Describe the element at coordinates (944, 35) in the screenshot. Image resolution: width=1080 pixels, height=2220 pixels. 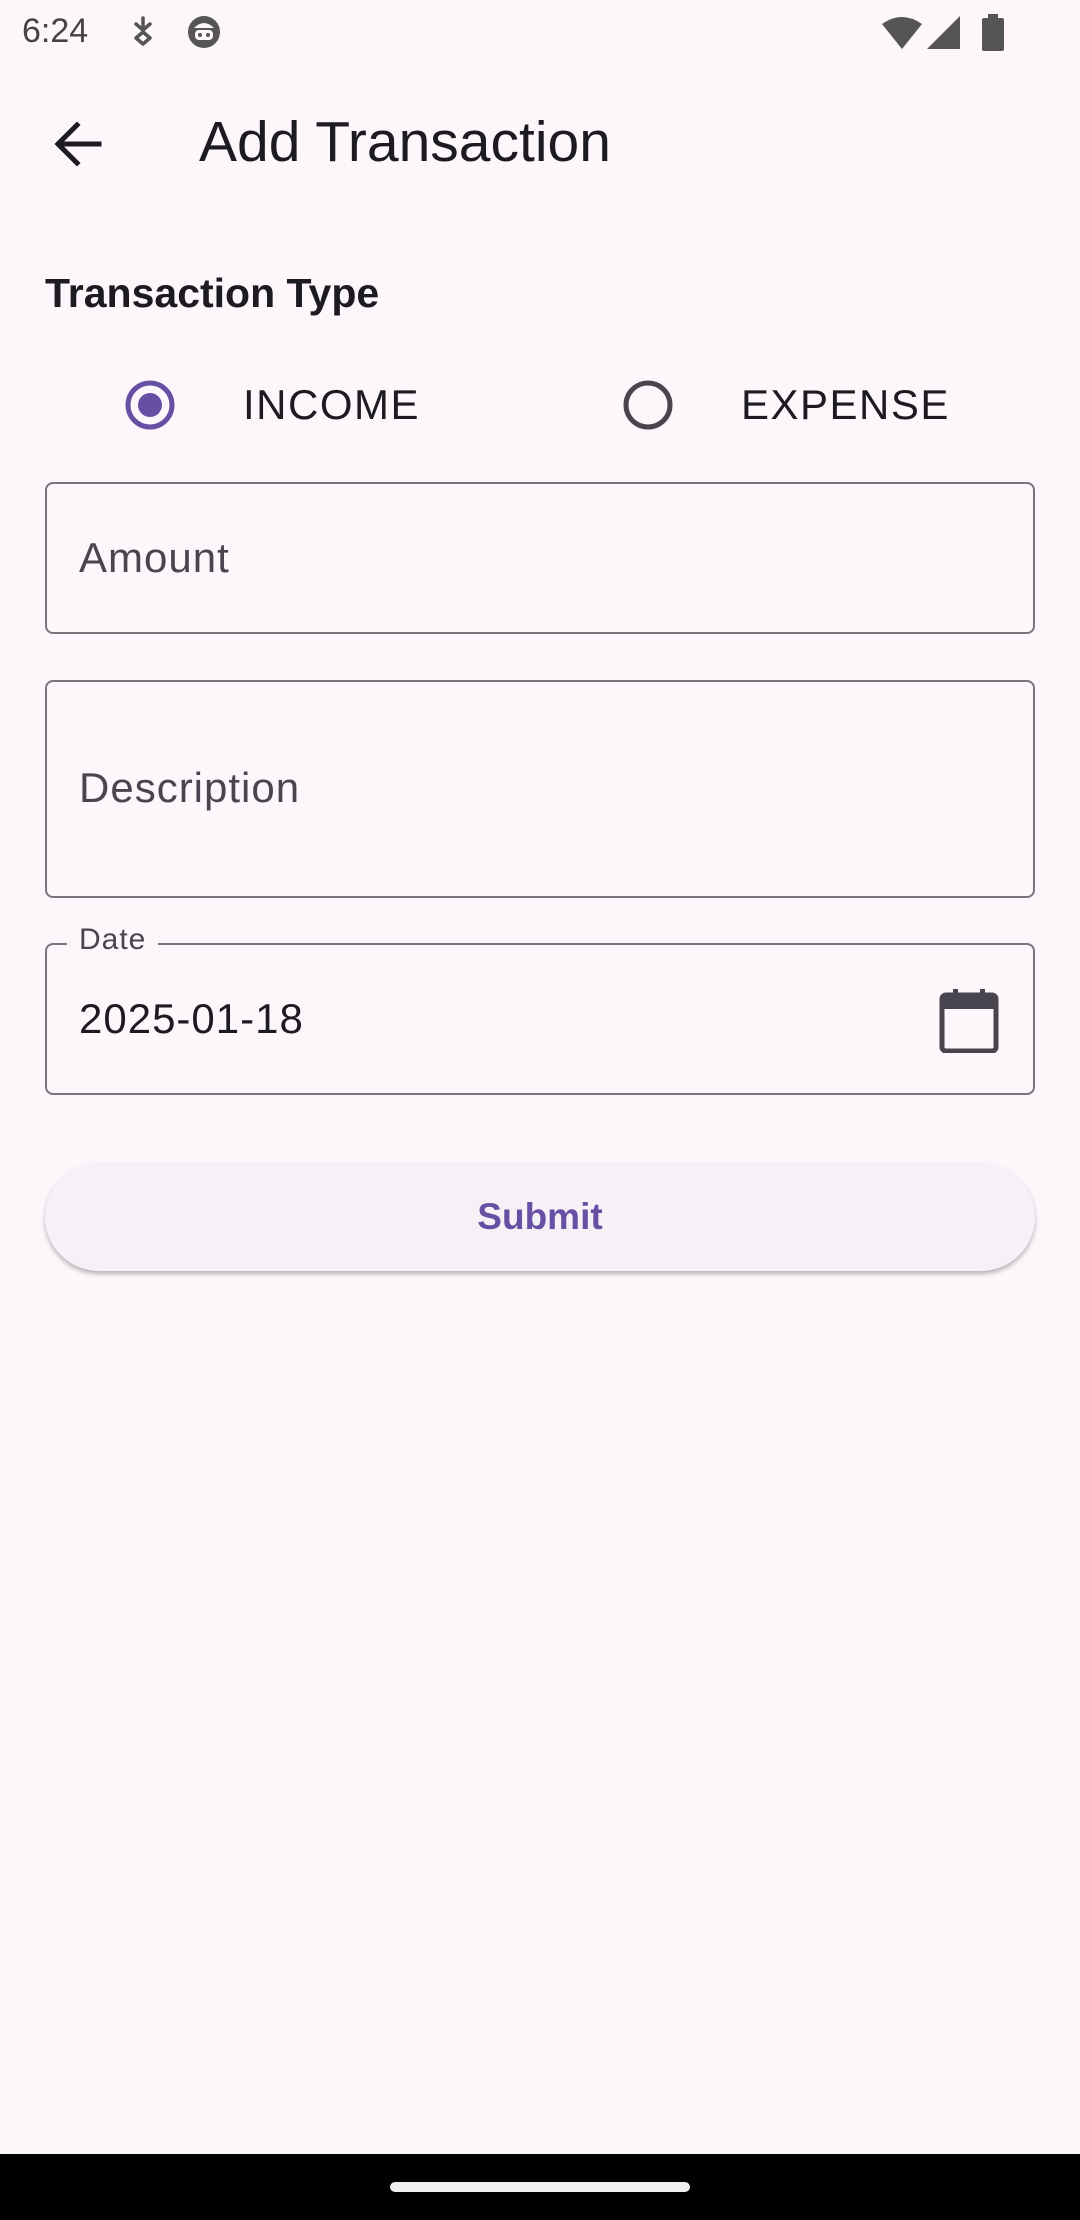
I see `signal-icon` at that location.